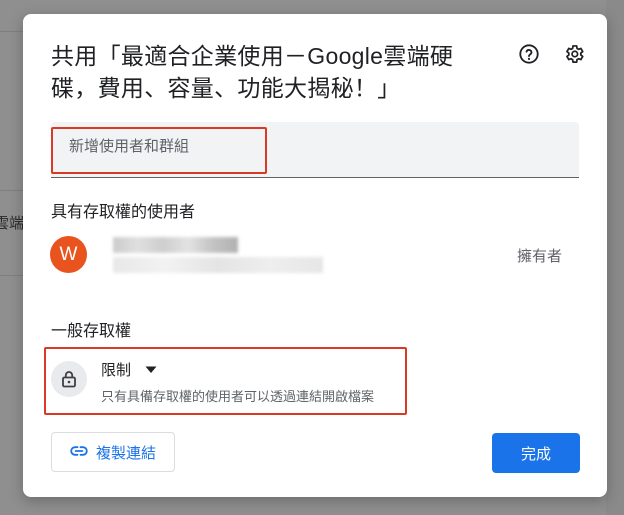 The width and height of the screenshot is (624, 515). What do you see at coordinates (123, 212) in the screenshot?
I see `people-with-access-heading: 具有存取權的使用者` at bounding box center [123, 212].